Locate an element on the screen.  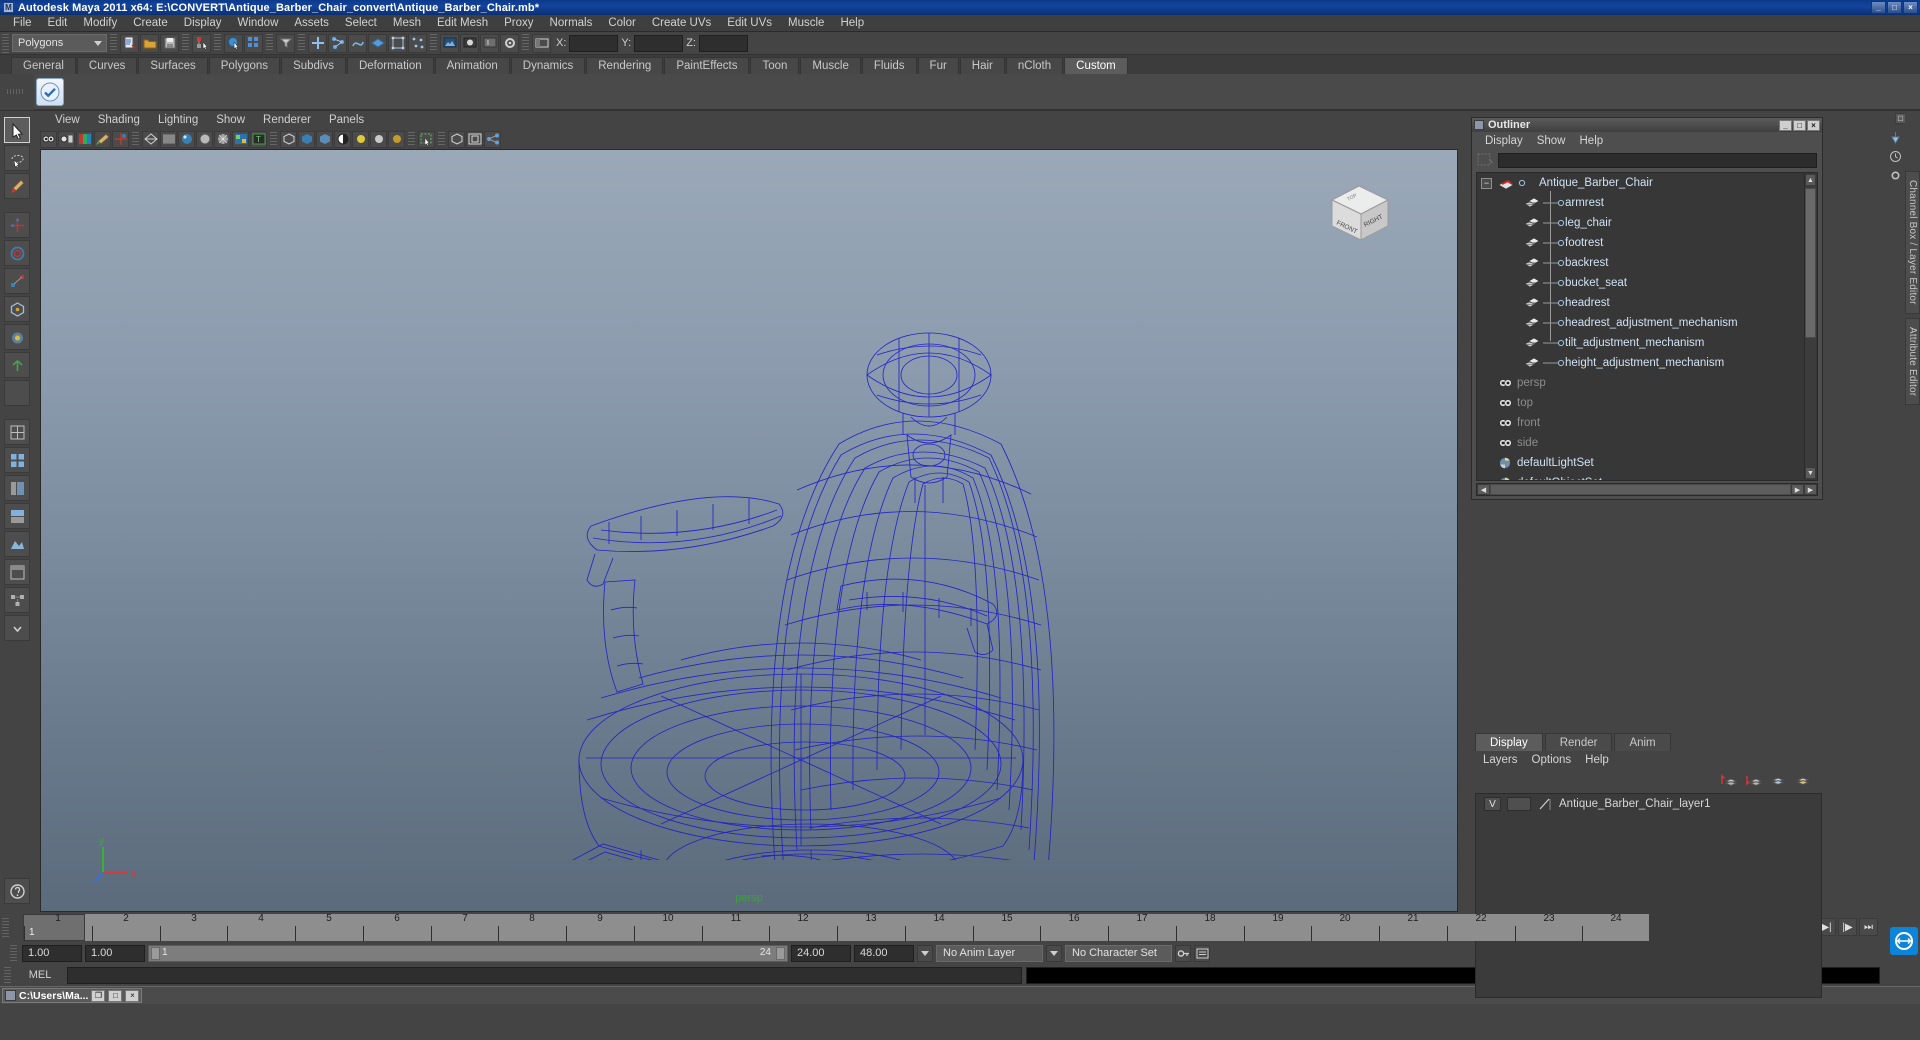
menu-item-edit-uvs: Edit UVs is located at coordinates (749, 23).